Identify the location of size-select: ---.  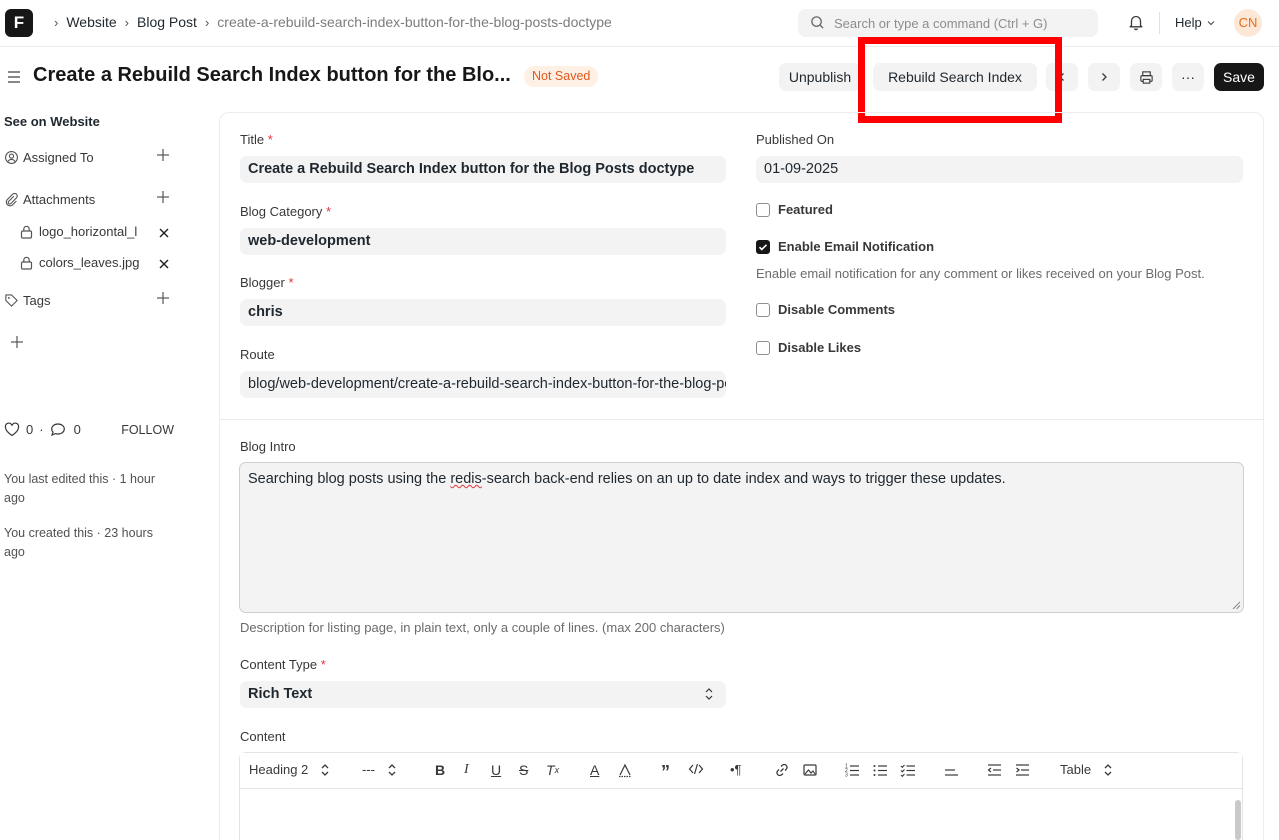
(379, 769).